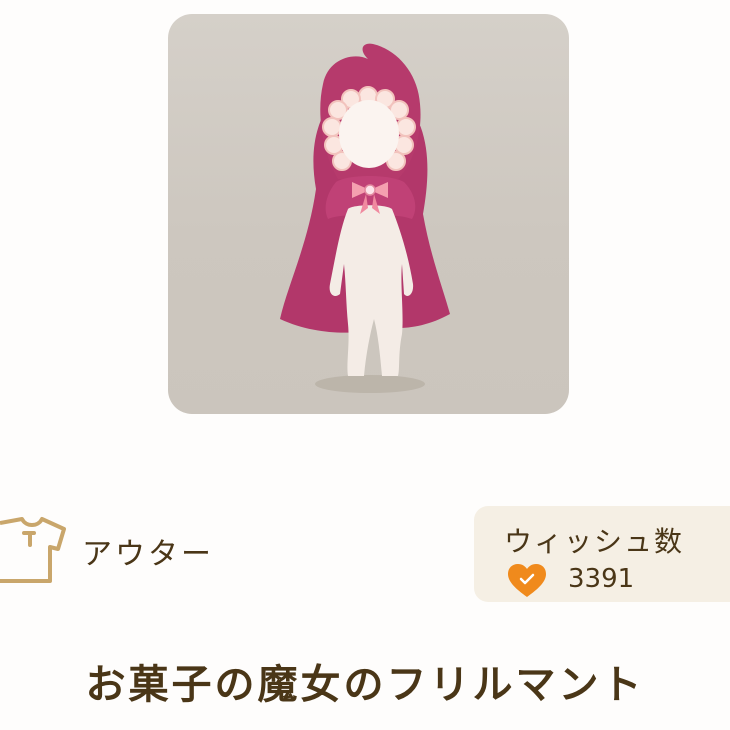  What do you see at coordinates (594, 541) in the screenshot?
I see `wish-label: ウィッシュ数` at bounding box center [594, 541].